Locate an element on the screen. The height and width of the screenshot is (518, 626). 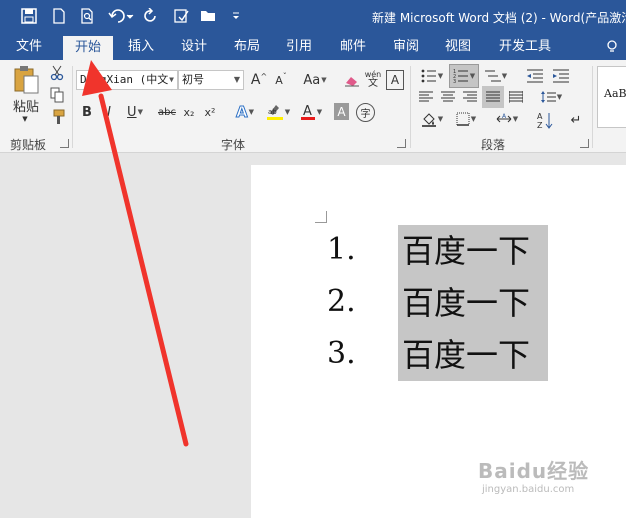
watermark-url: jingyan.baidu.com is located at coordinates (528, 489).